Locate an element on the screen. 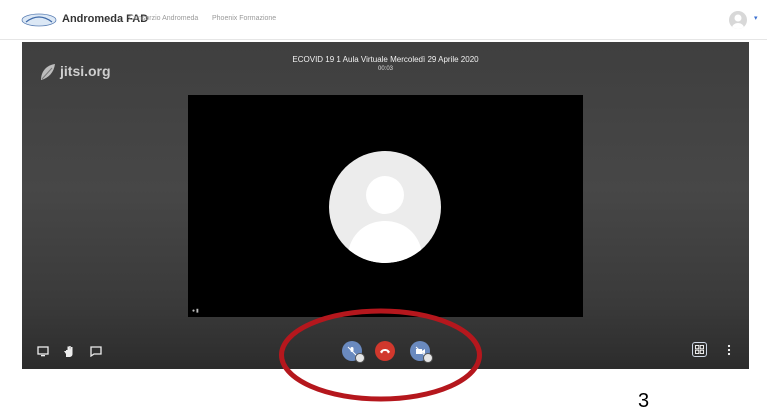 The width and height of the screenshot is (767, 413). chat-icon is located at coordinates (96, 351).